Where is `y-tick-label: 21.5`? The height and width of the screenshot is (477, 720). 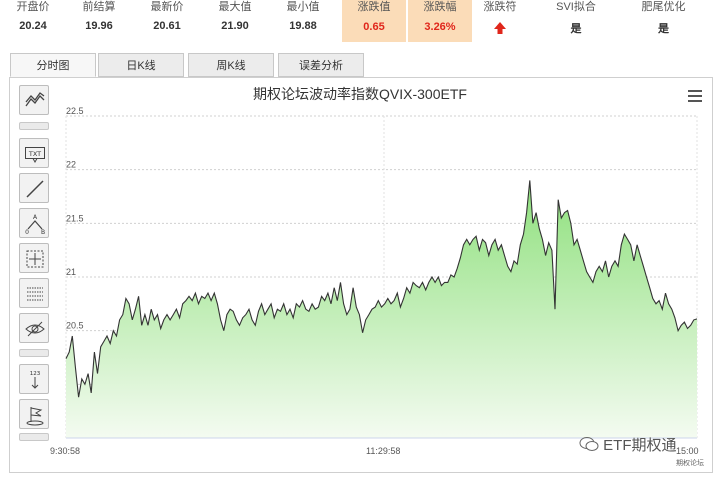
y-tick-label: 21.5 is located at coordinates (75, 218).